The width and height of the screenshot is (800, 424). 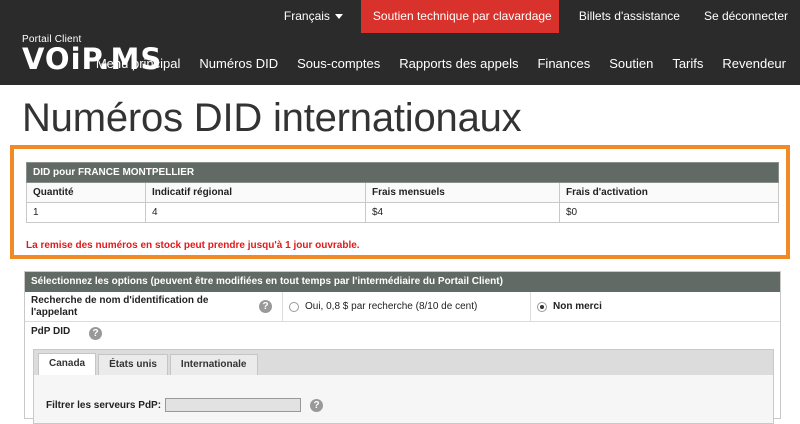 What do you see at coordinates (403, 362) in the screenshot?
I see `tabs-bar: Canada États unis Internationale` at bounding box center [403, 362].